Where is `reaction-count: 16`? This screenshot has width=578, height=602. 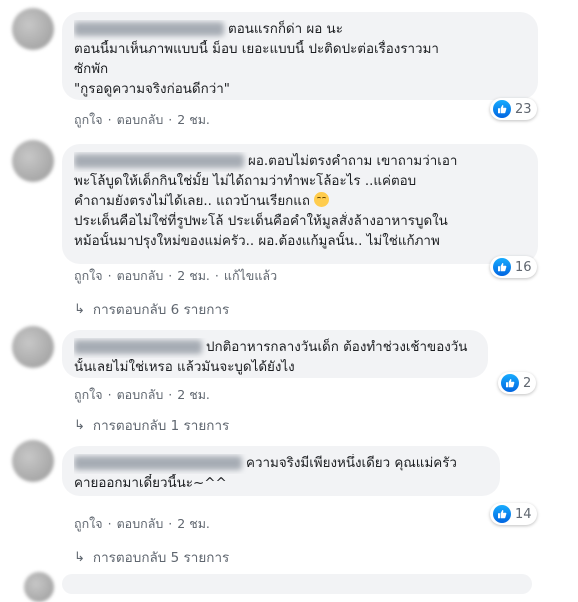 reaction-count: 16 is located at coordinates (513, 267).